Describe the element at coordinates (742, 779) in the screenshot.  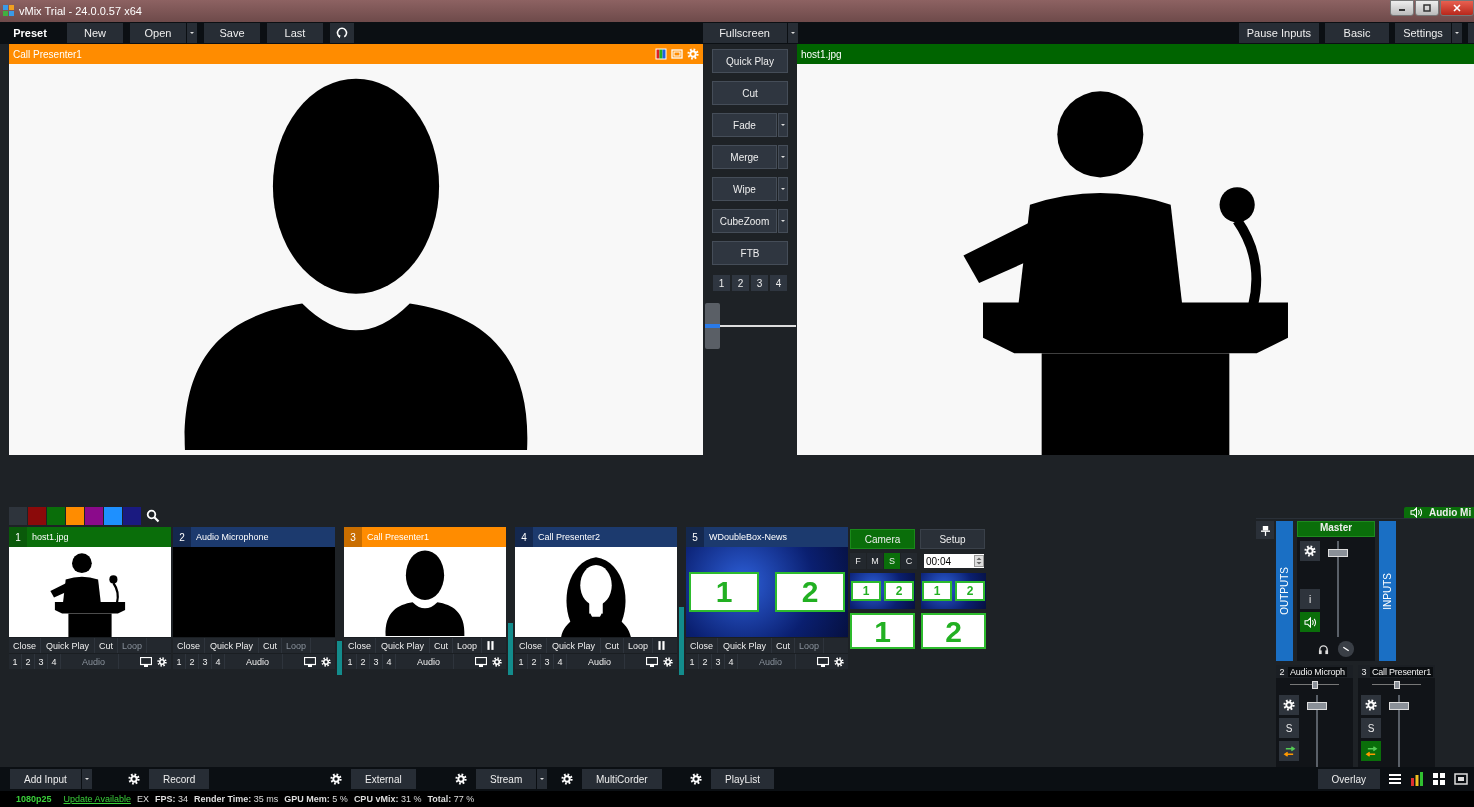
I see `bottom-button: PlayList` at that location.